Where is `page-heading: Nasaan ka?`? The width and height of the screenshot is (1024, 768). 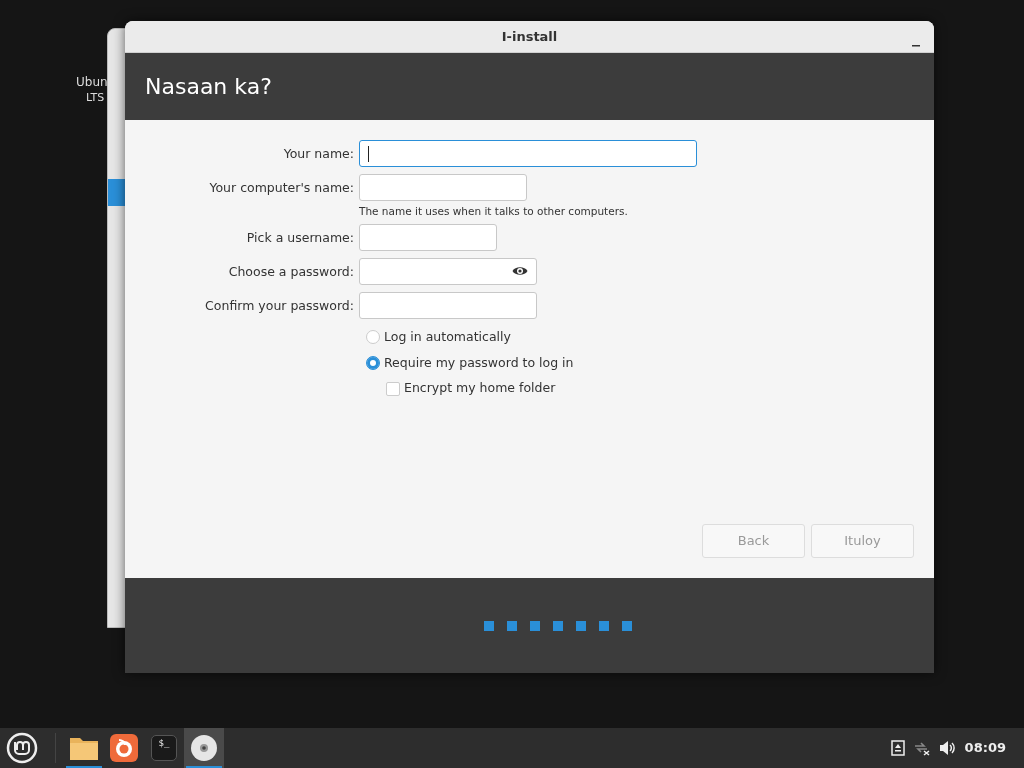
page-heading: Nasaan ka? is located at coordinates (208, 87).